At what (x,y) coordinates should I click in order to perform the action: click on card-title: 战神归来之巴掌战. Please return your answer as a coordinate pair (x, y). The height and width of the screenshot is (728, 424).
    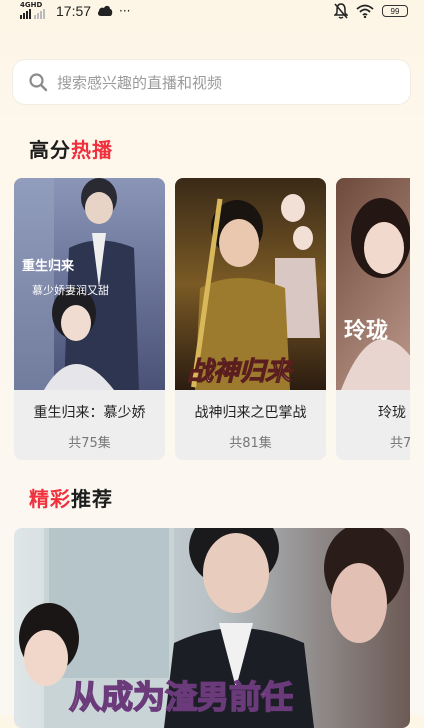
    Looking at the image, I should click on (250, 413).